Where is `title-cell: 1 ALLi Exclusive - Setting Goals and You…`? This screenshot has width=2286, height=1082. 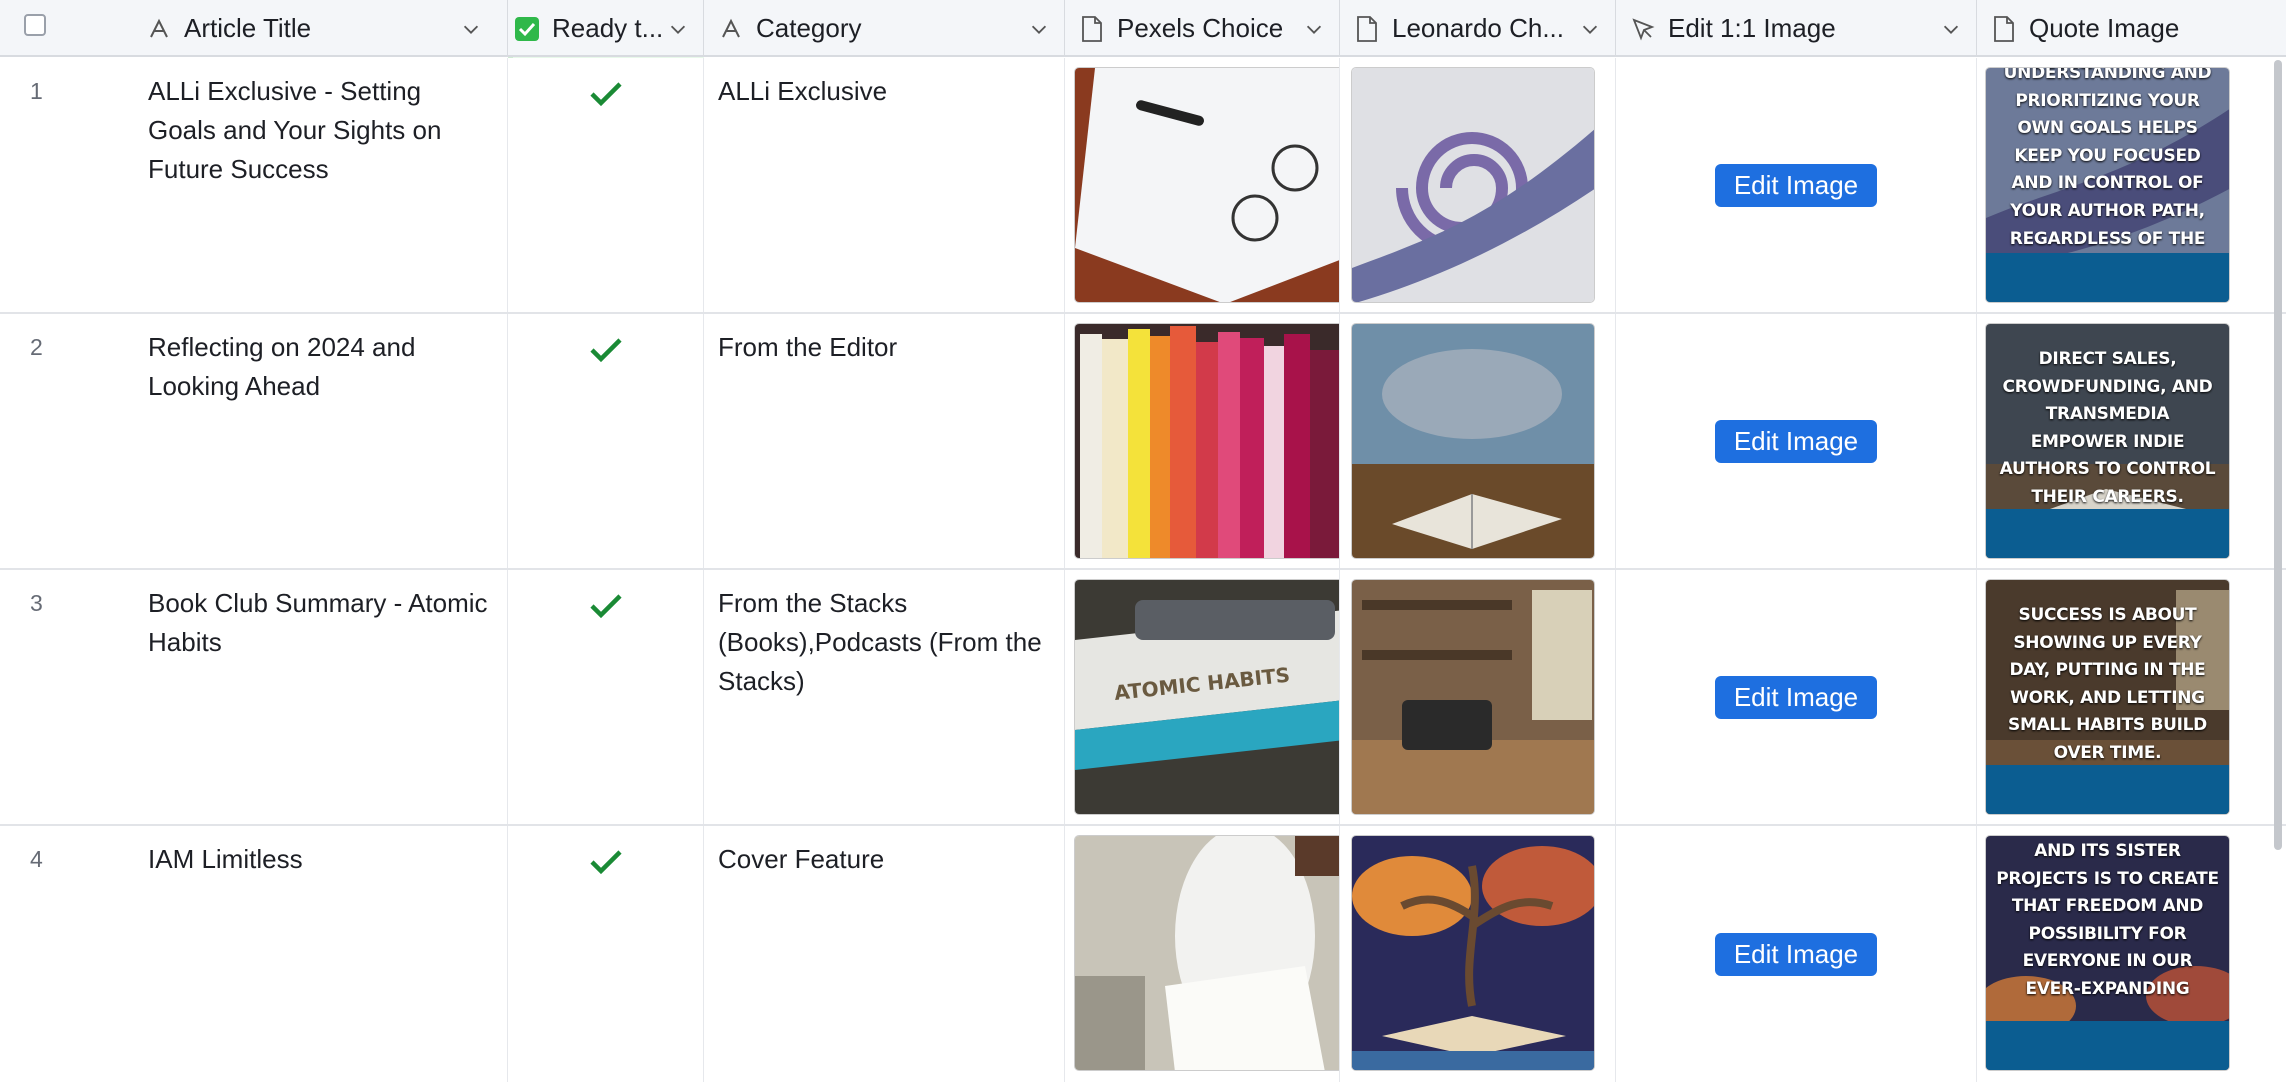 title-cell: 1 ALLi Exclusive - Setting Goals and You… is located at coordinates (254, 185).